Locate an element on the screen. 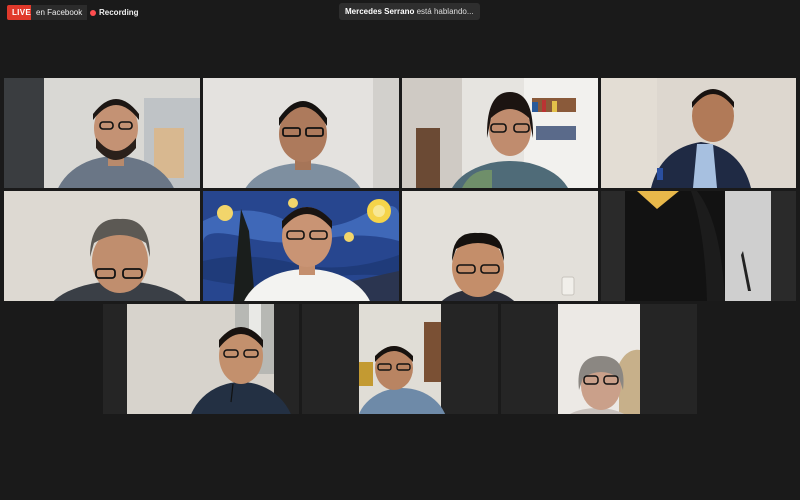 The image size is (800, 500). record-dot-icon is located at coordinates (93, 12).